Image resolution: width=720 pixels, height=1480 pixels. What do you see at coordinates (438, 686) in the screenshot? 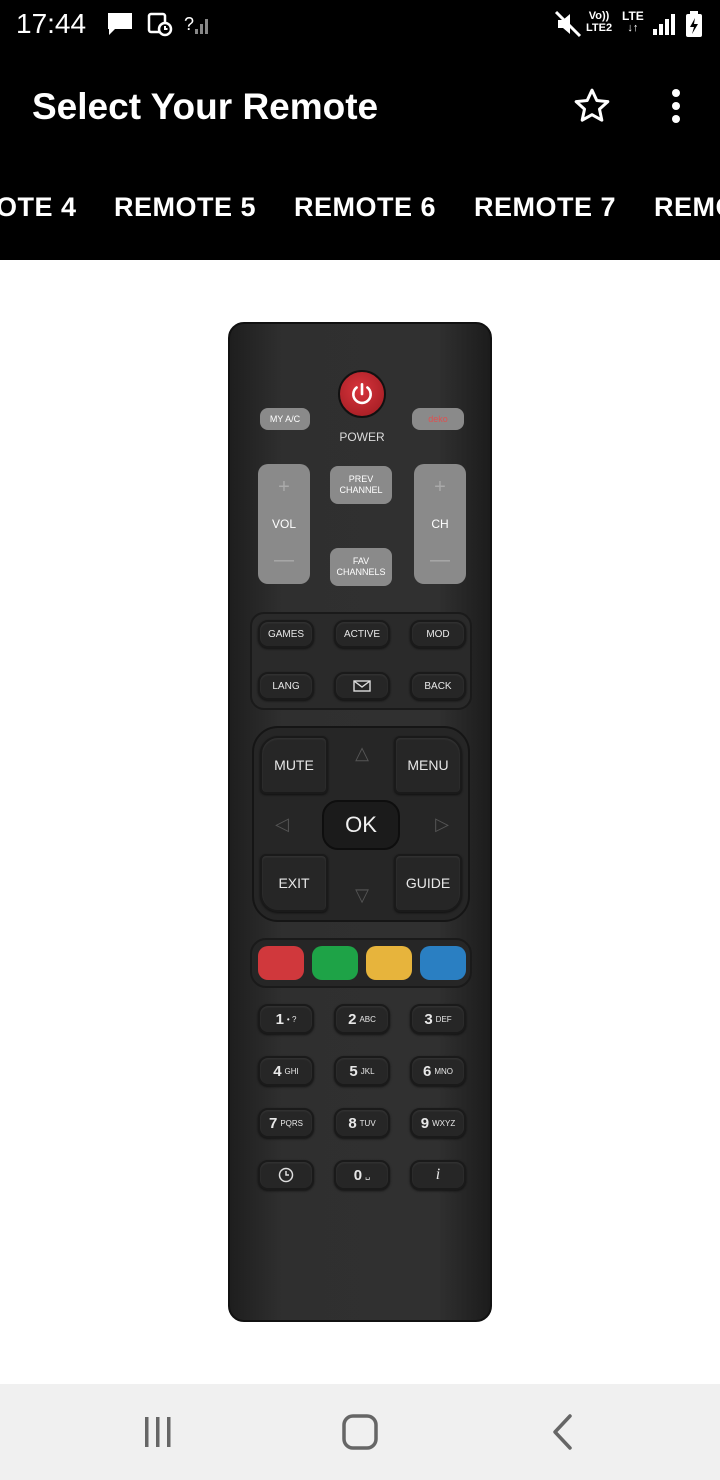
I see `back-button: BACK` at bounding box center [438, 686].